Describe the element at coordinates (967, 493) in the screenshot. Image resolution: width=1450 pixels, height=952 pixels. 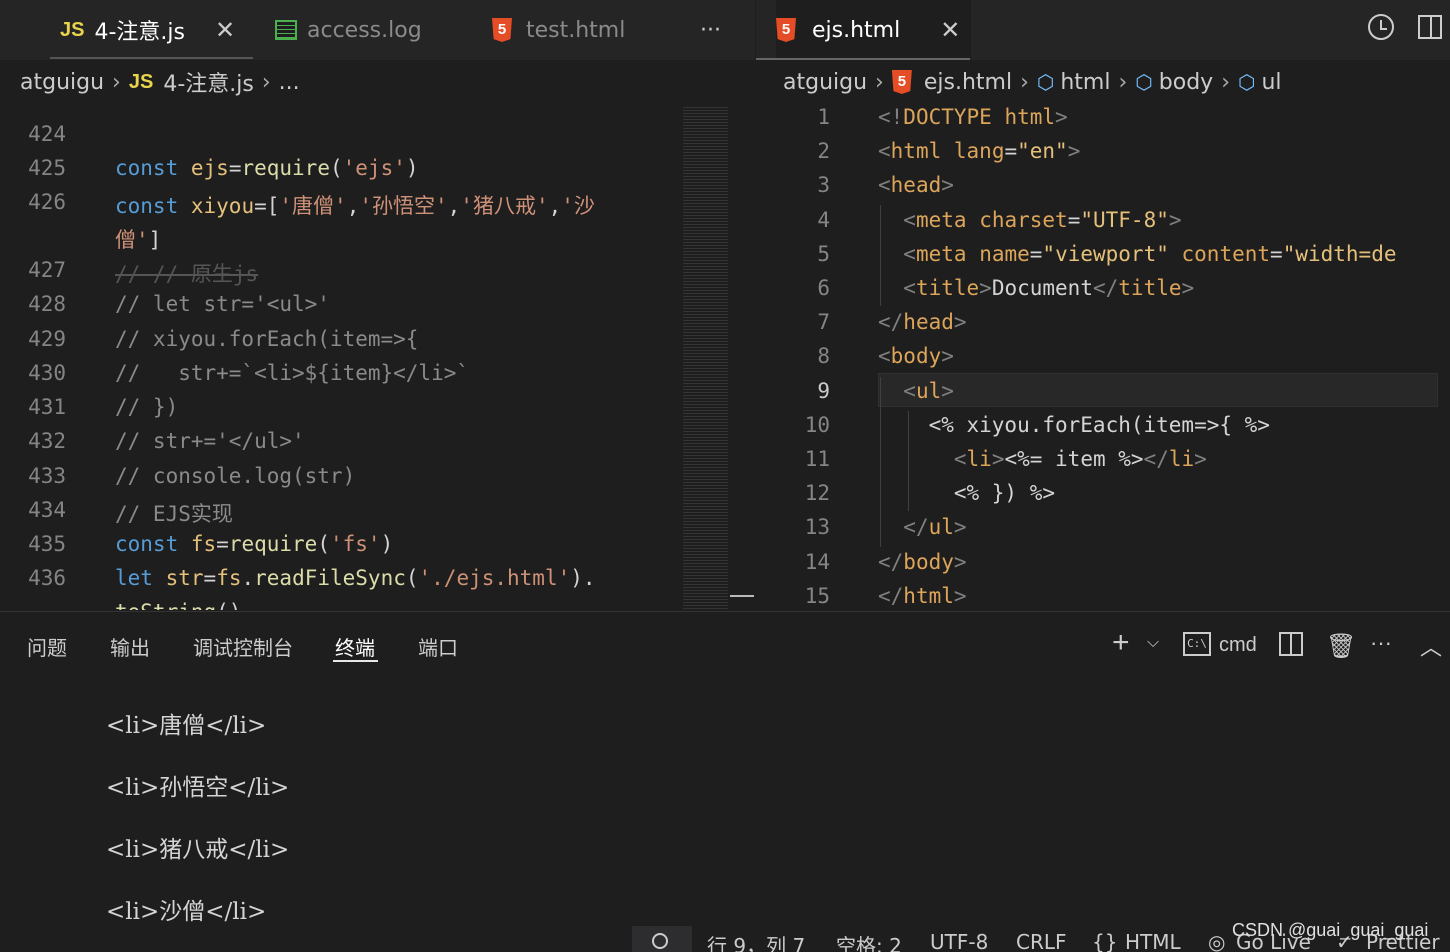
I see `code-line: <% }) %>` at that location.